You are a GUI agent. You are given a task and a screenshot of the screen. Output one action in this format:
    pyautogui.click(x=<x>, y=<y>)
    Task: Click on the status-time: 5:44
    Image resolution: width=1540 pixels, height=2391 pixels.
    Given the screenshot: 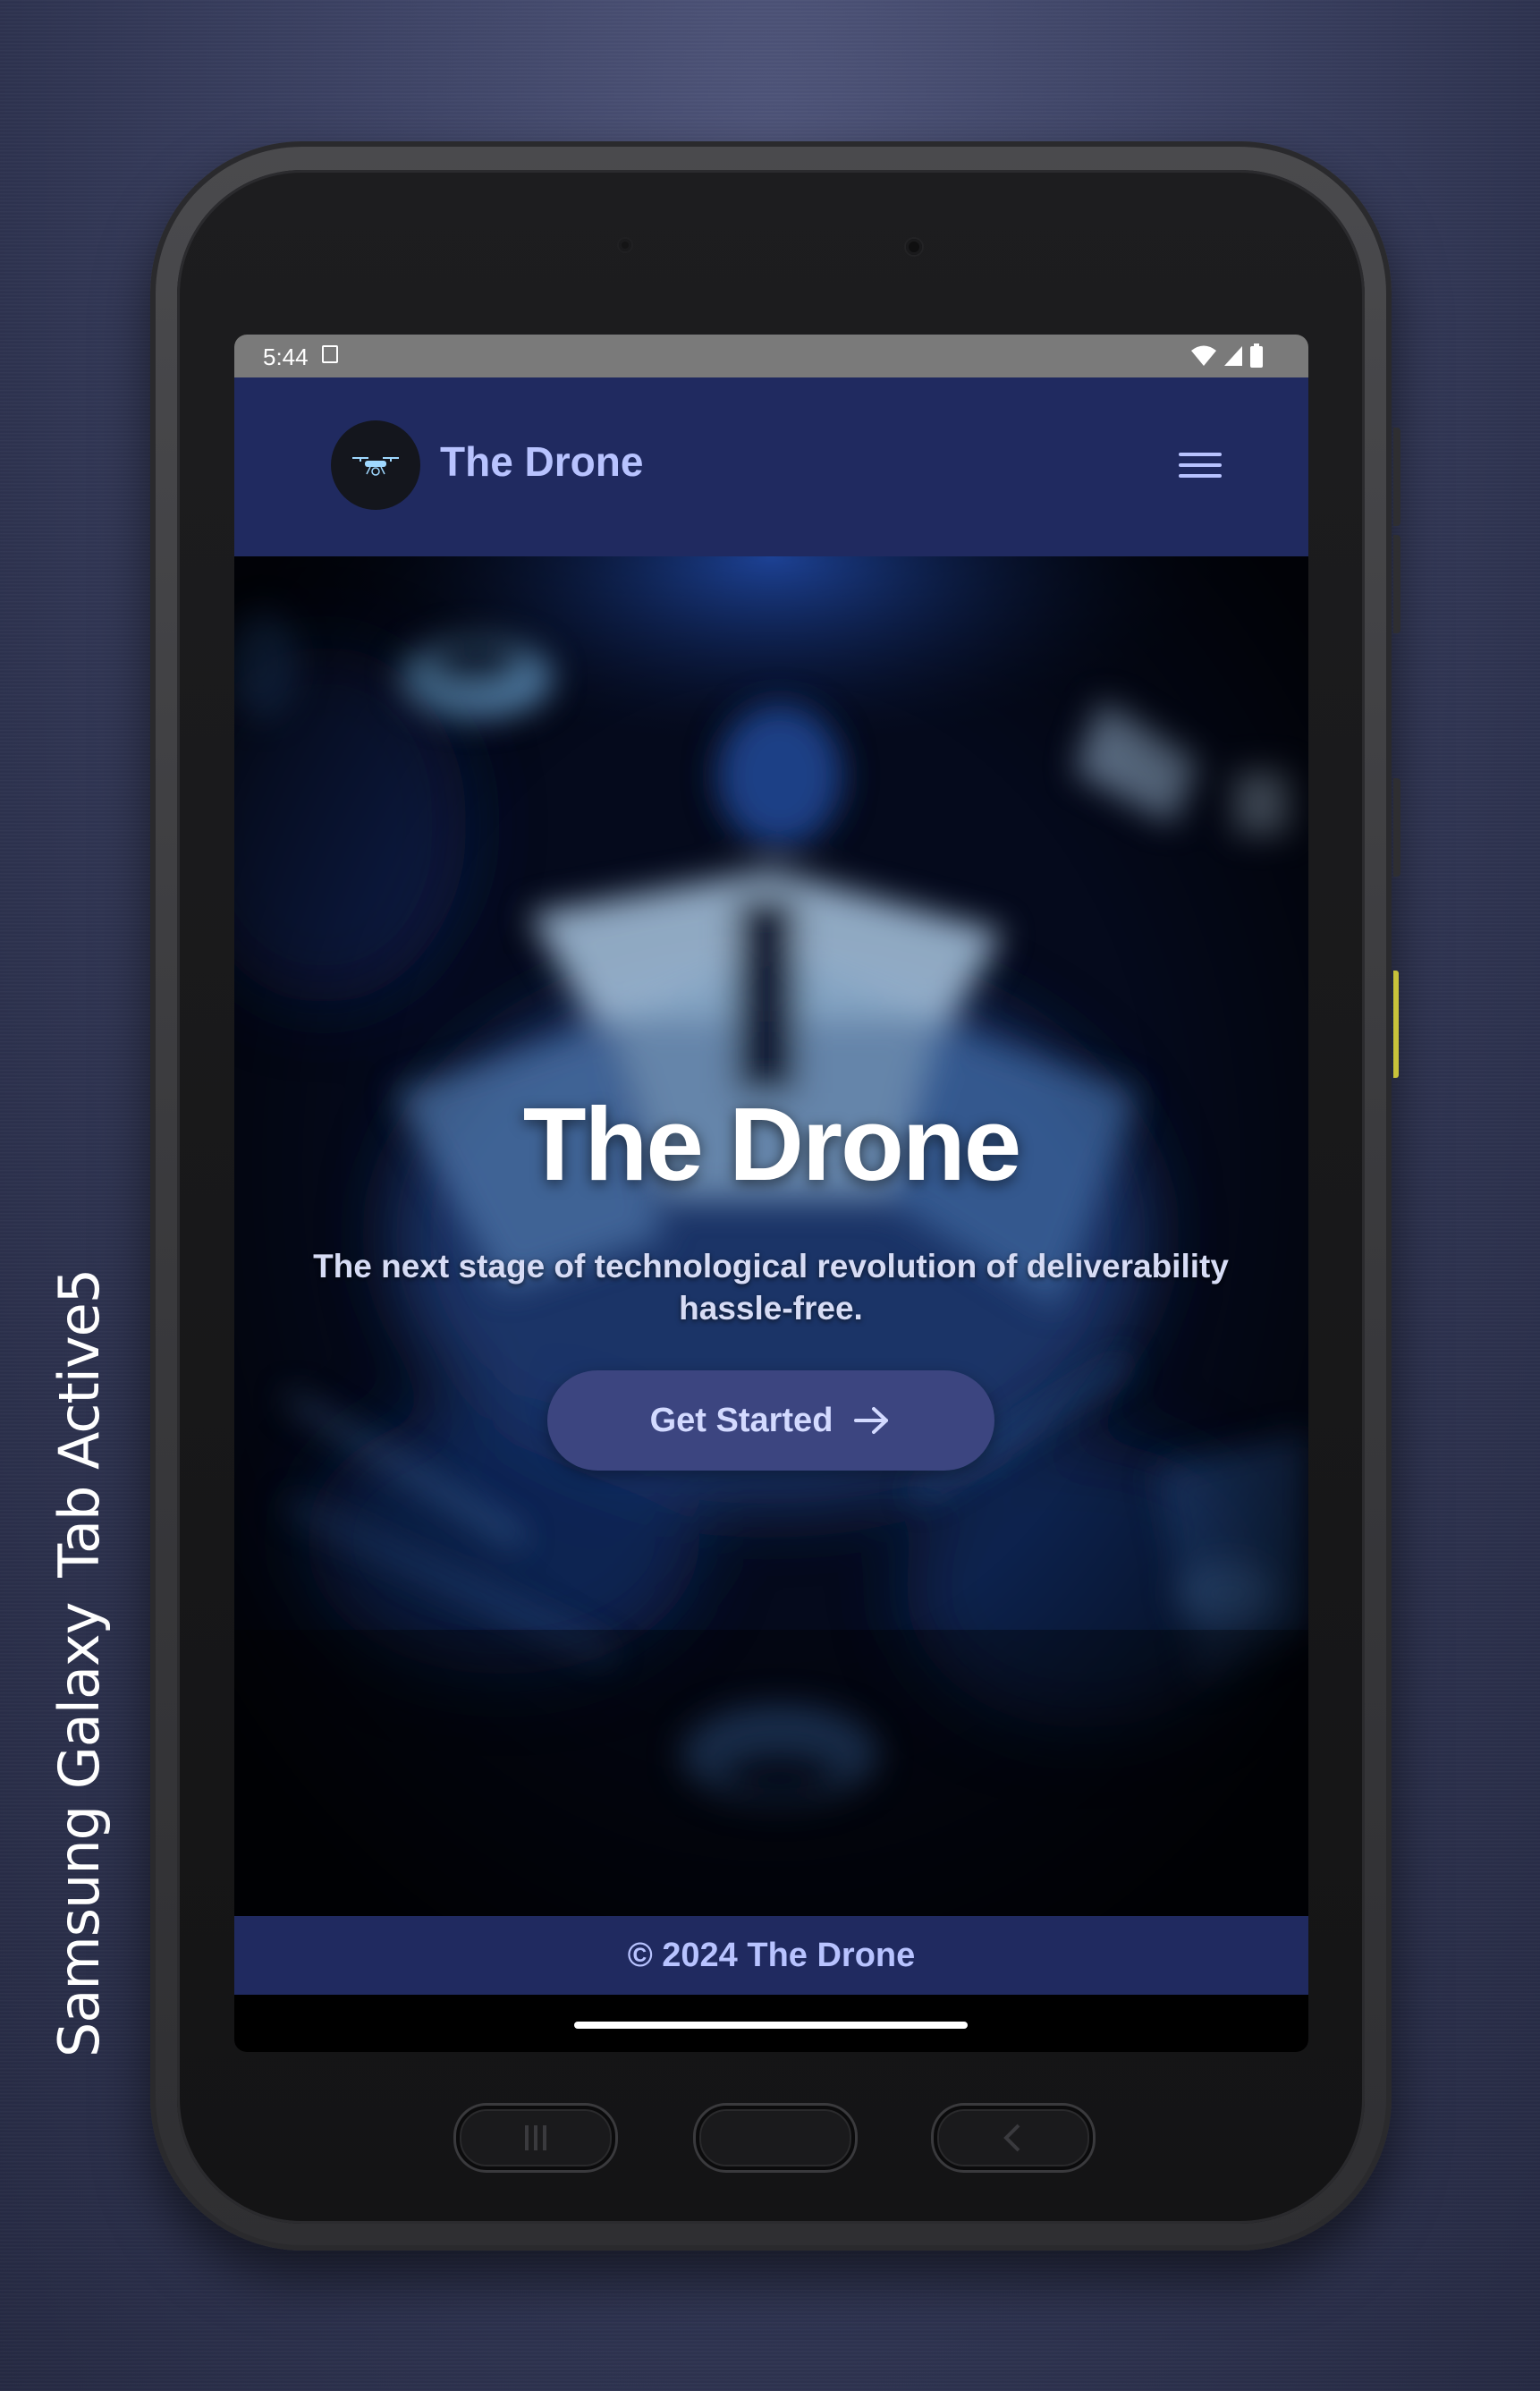 What is the action you would take?
    pyautogui.click(x=286, y=356)
    